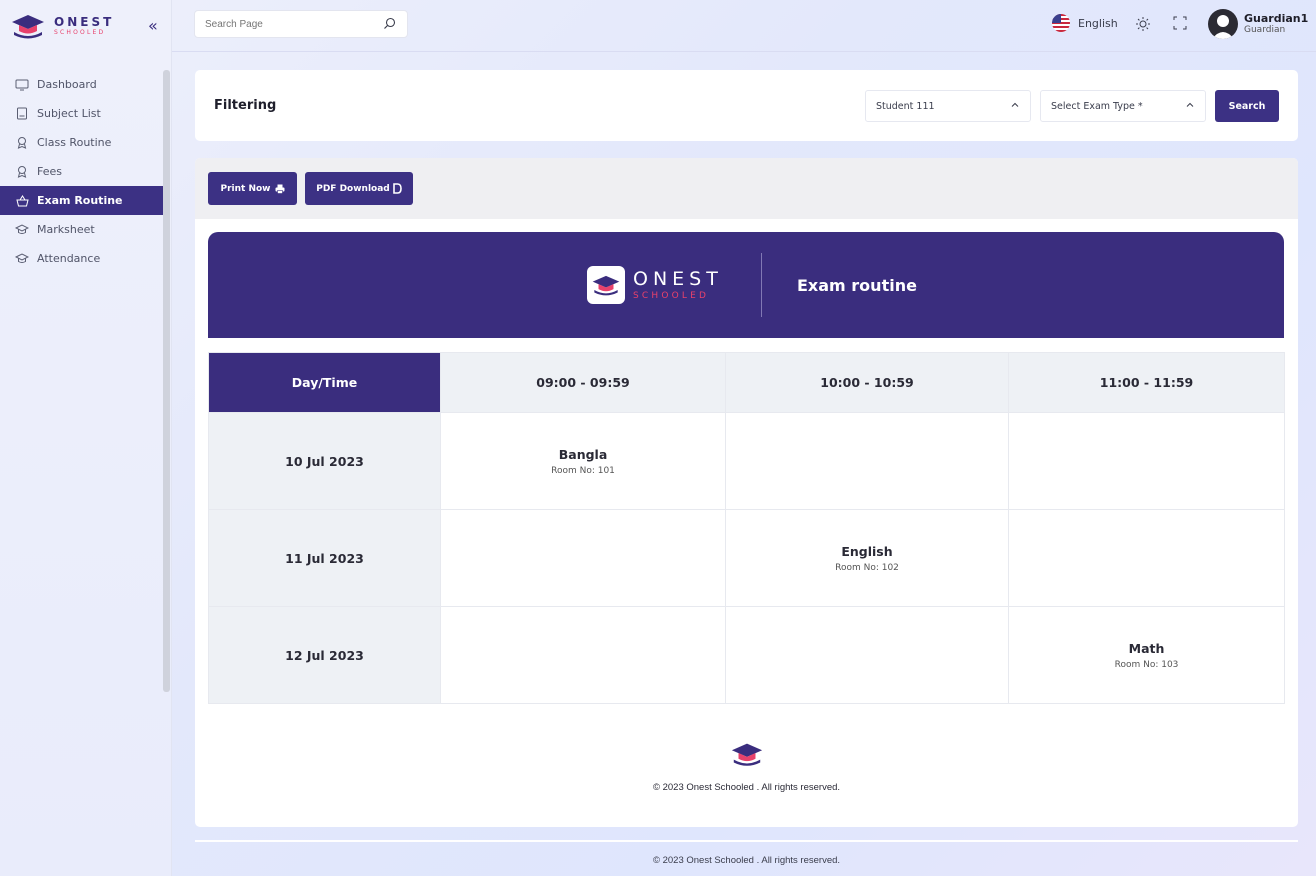  Describe the element at coordinates (678, 278) in the screenshot. I see `banner-brand-top: ONEST` at that location.